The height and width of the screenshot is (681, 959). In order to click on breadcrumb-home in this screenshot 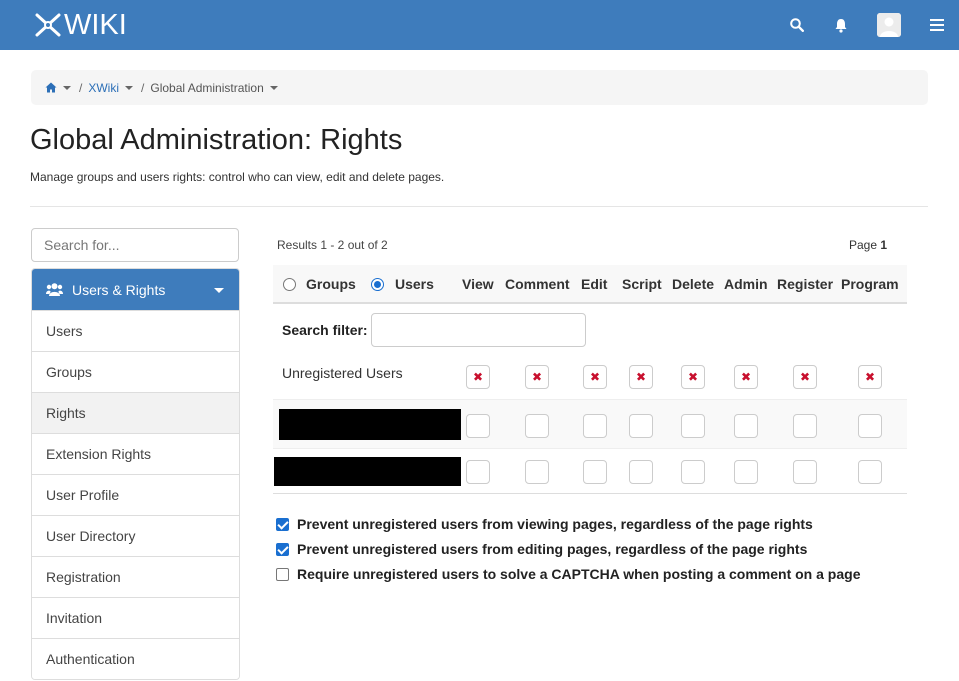, I will do `click(58, 87)`.